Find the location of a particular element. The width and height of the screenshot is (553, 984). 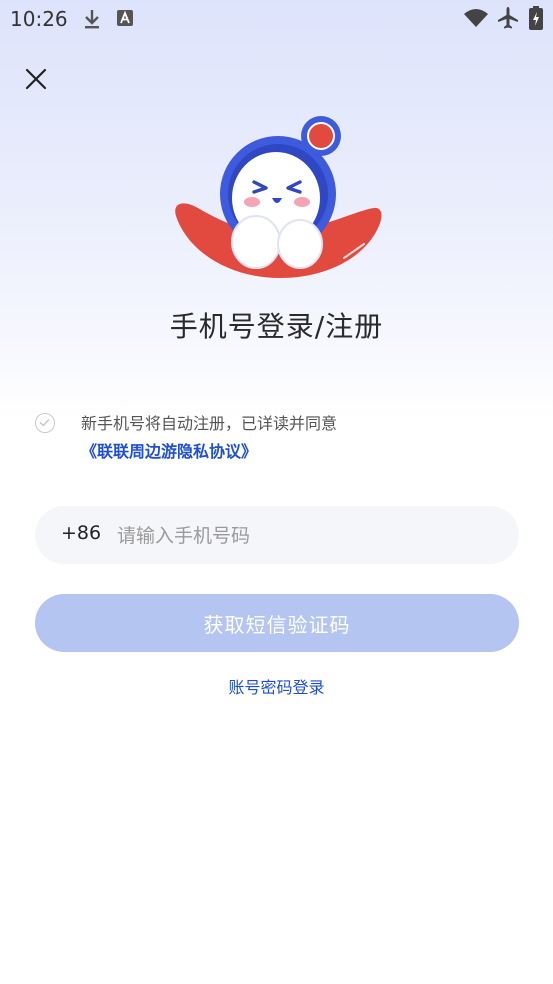

check-icon is located at coordinates (44, 423).